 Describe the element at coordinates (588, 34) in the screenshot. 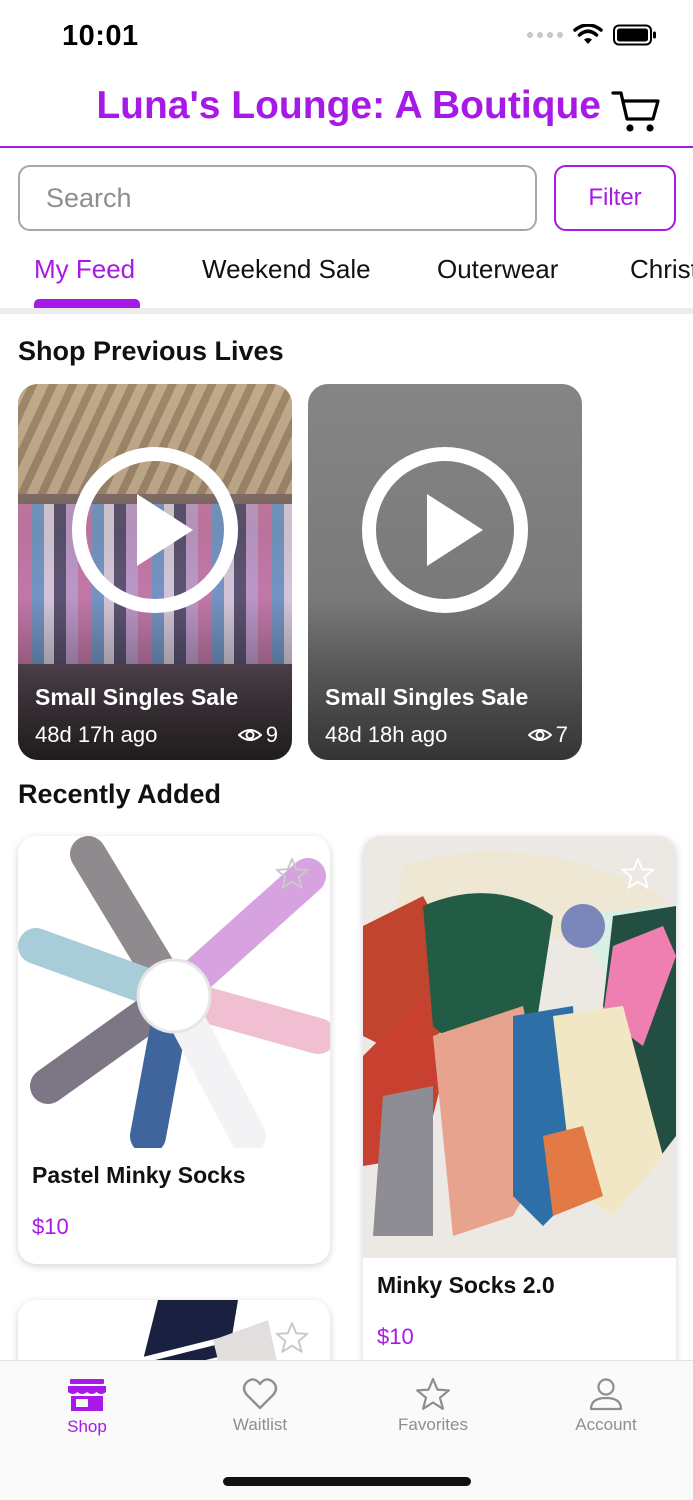

I see `wifi-icon` at that location.